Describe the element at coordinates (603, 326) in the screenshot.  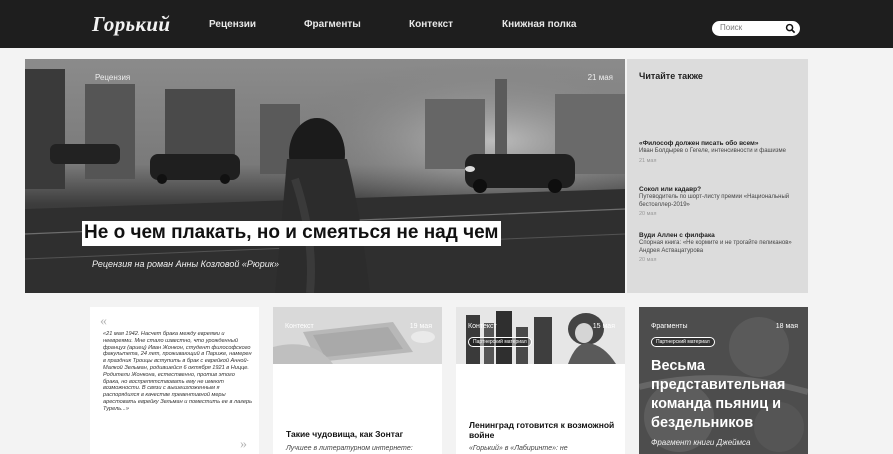
I see `card-date: 15 мая` at that location.